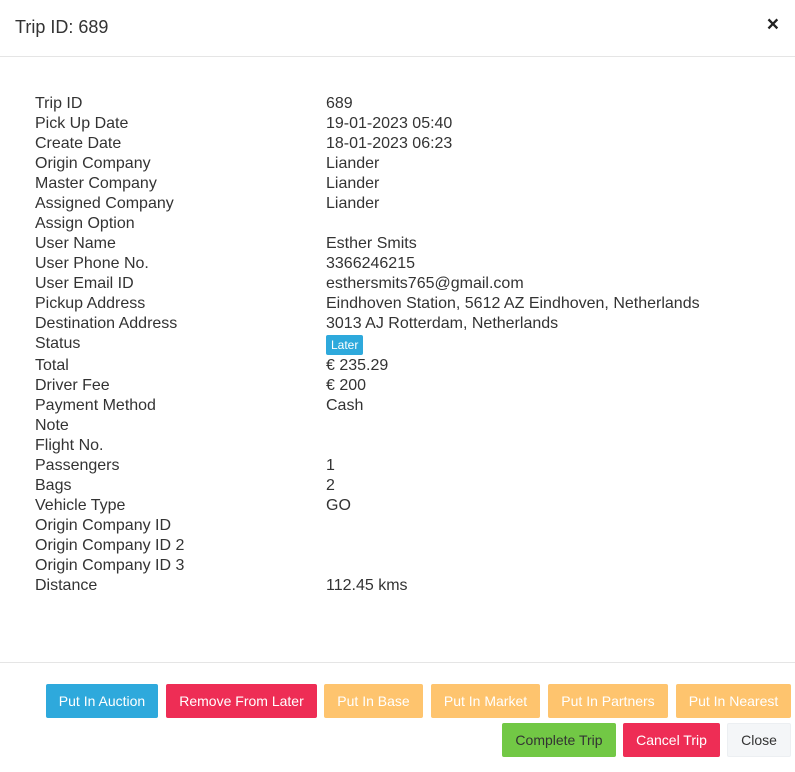  Describe the element at coordinates (66, 585) in the screenshot. I see `detail-label: Distance` at that location.